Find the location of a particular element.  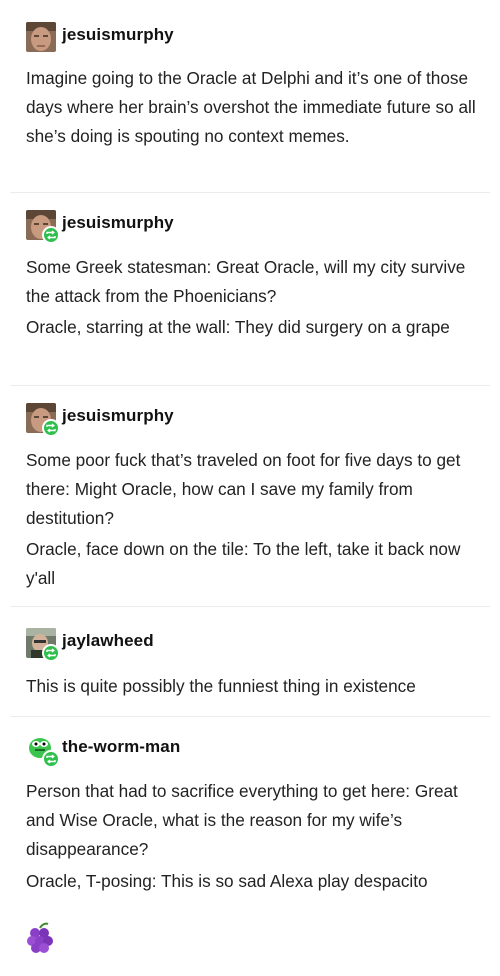

username: jaylawheed is located at coordinates (108, 641).